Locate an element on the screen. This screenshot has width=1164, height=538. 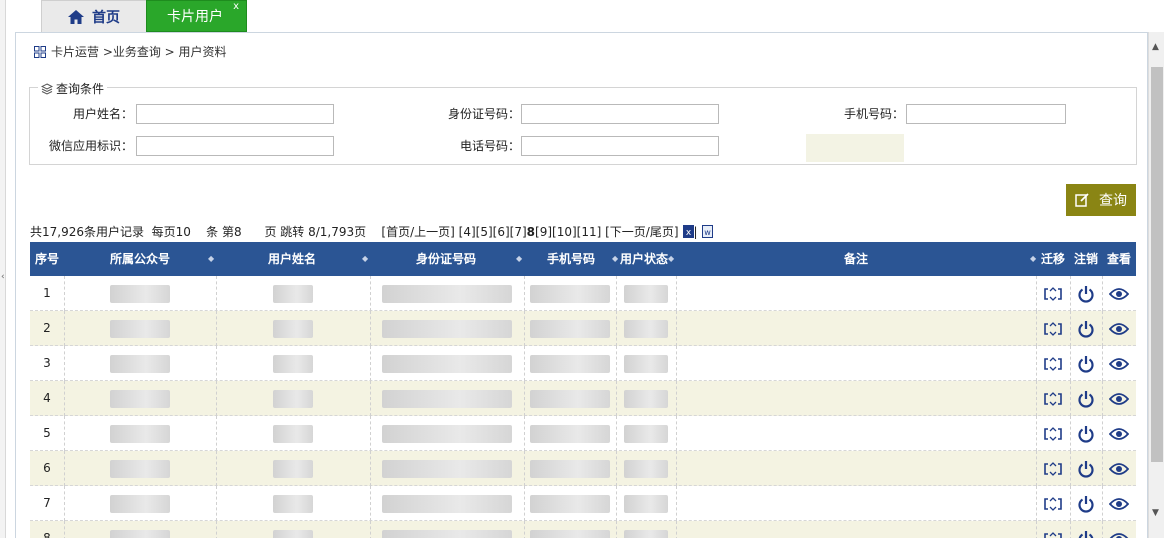
scroll-thumb is located at coordinates (1157, 264).